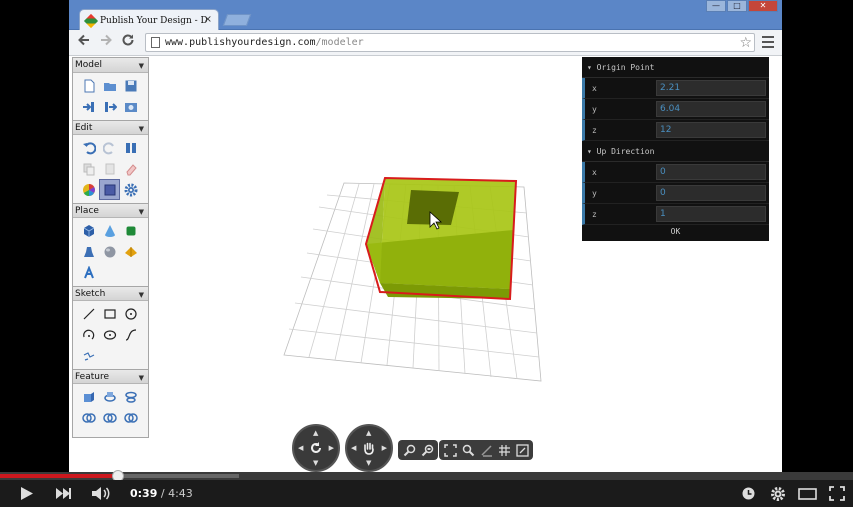 This screenshot has width=853, height=507. I want to click on circle-icon, so click(130, 313).